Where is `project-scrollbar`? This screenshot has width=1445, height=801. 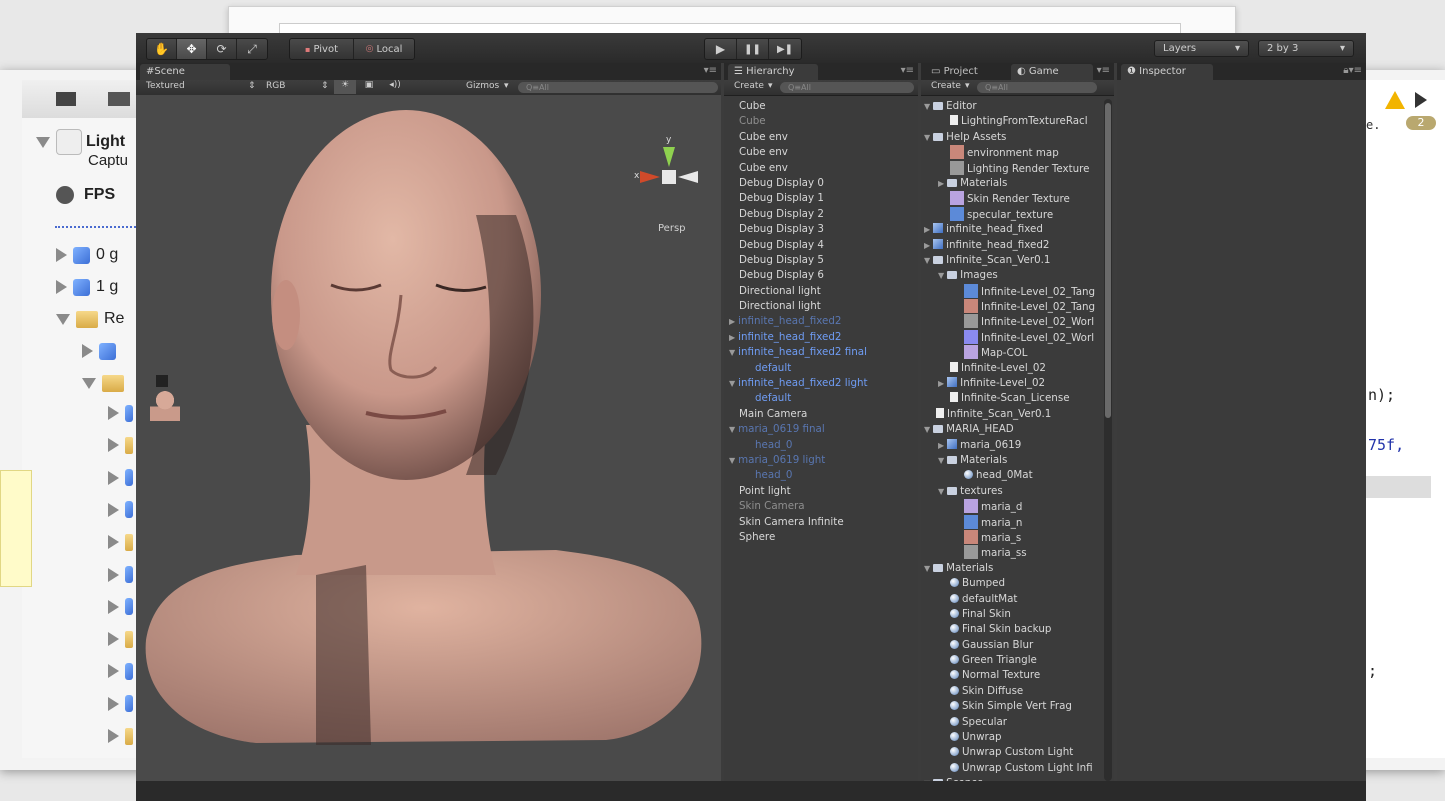
project-scrollbar is located at coordinates (1108, 440).